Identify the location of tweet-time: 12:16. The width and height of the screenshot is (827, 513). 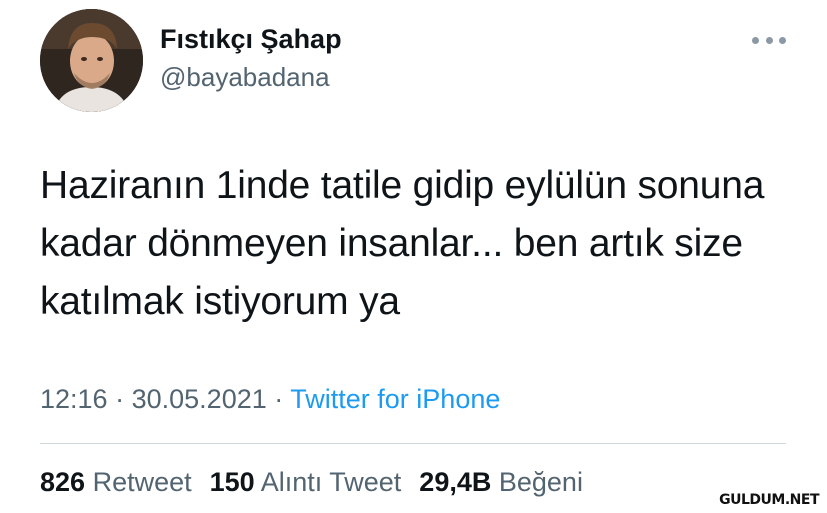
(74, 399).